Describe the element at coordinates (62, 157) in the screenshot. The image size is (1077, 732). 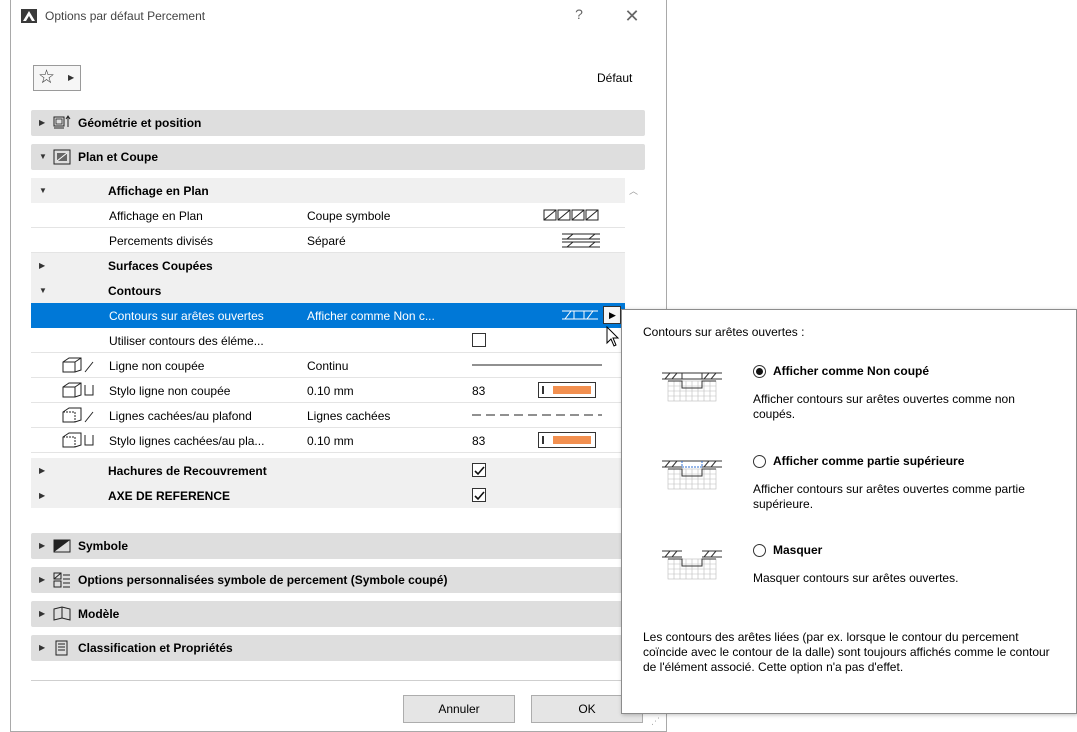
I see `plan-section-icon` at that location.